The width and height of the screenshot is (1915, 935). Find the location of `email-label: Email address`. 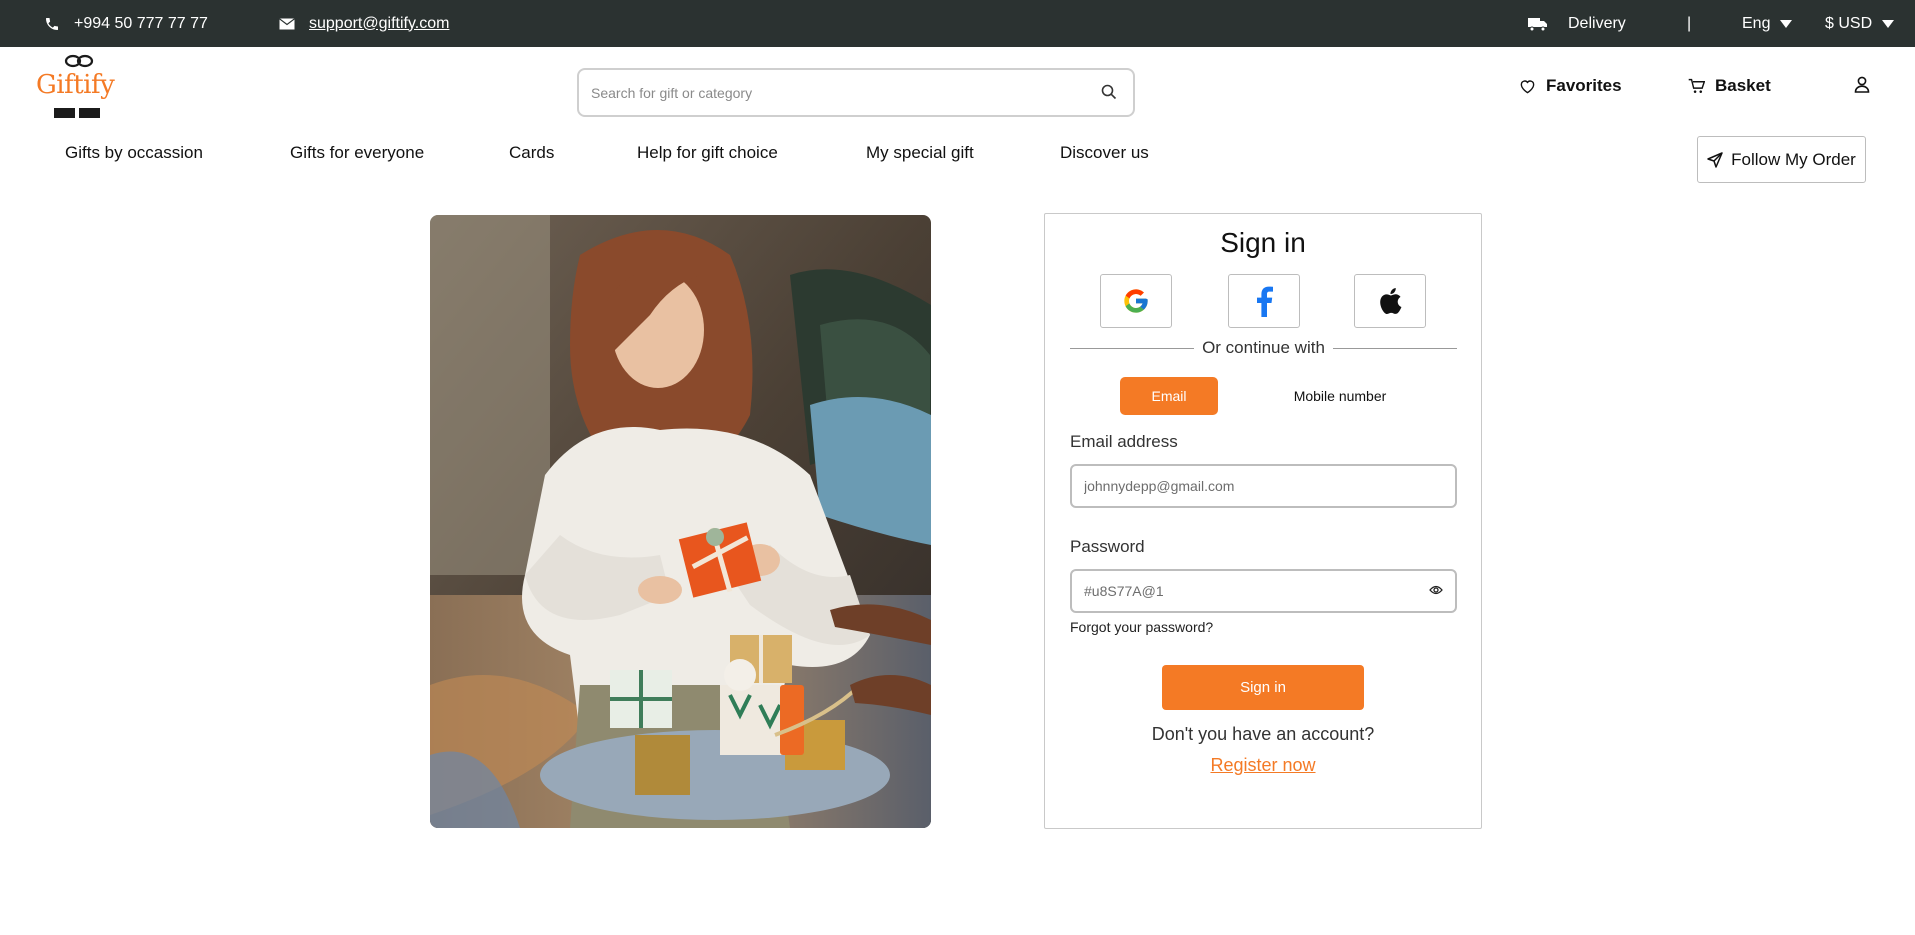

email-label: Email address is located at coordinates (1124, 441).